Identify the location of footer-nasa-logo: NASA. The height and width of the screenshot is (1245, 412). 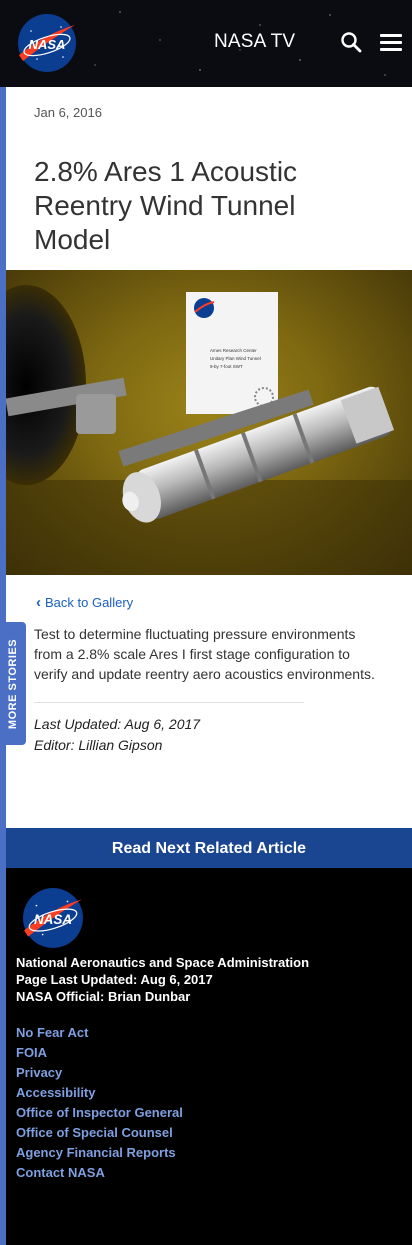
(53, 918).